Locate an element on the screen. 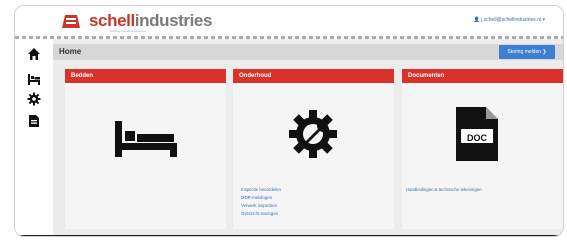  brand-name-part2: industries is located at coordinates (173, 20).